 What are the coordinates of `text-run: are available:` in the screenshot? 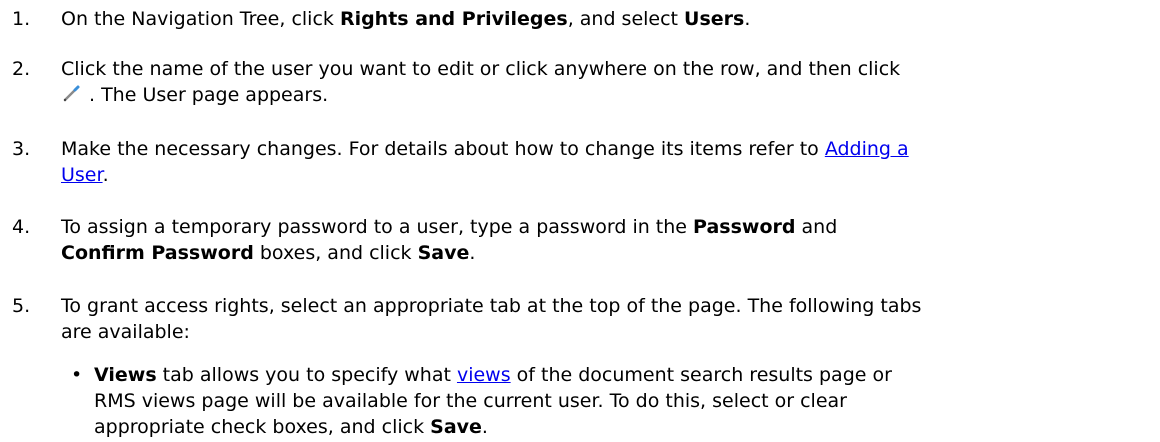 It's located at (125, 332).